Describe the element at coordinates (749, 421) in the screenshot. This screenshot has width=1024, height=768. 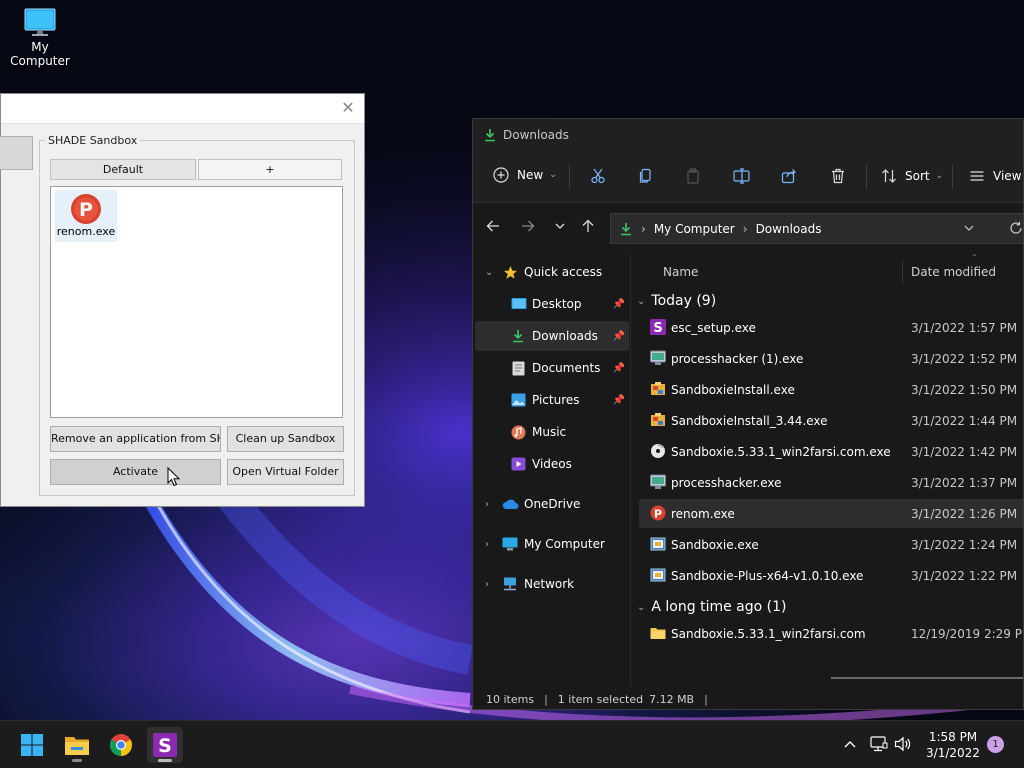
I see `file-name: SandboxieInstall_3.44.exe` at that location.